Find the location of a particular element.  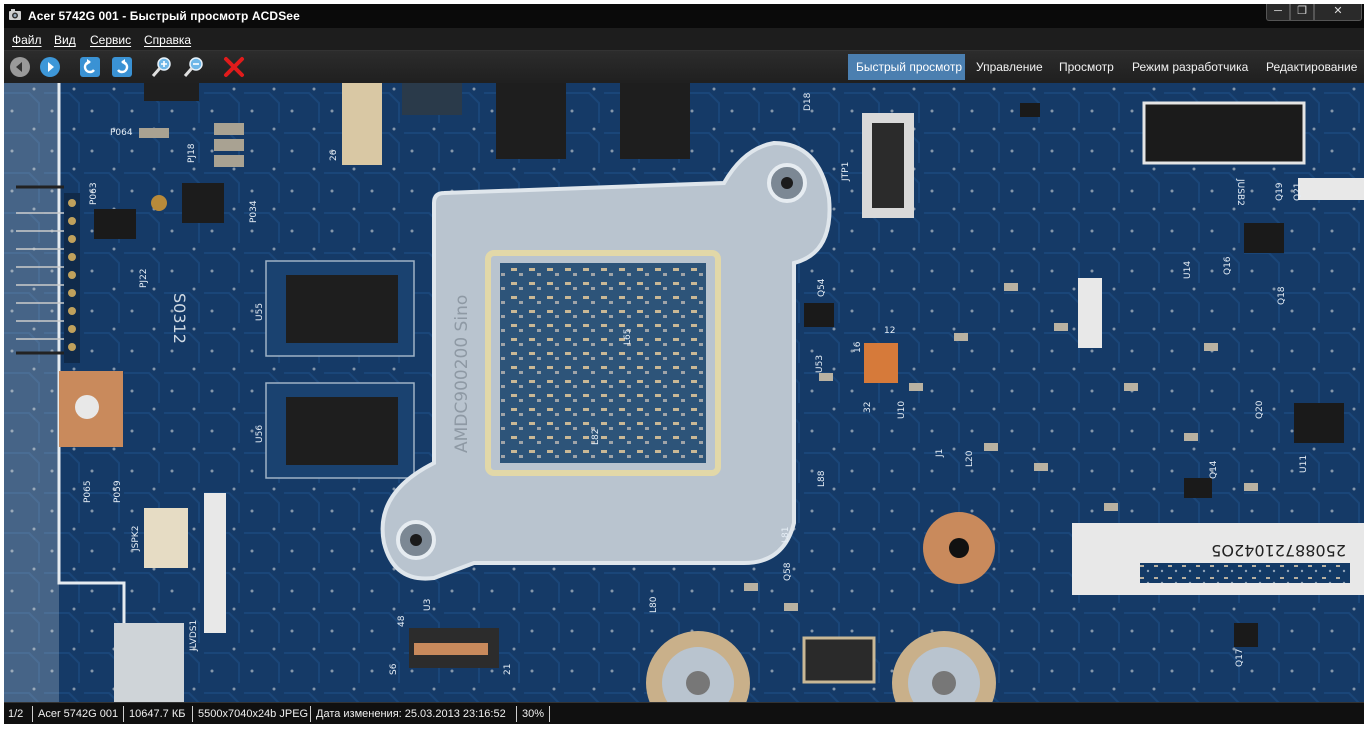

p059-label: P059 is located at coordinates (118, 491).